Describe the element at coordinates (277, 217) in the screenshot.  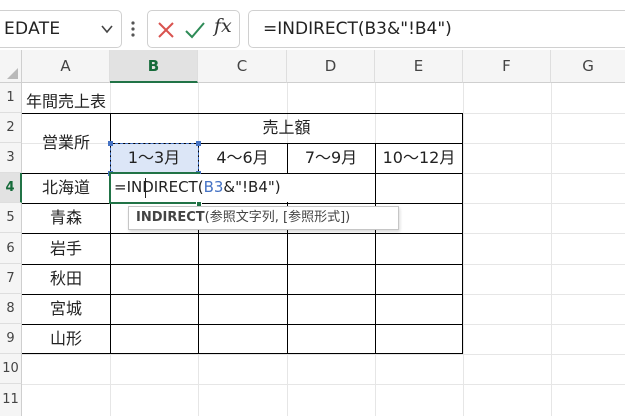
I see `tooltip-arguments: (参照文字列, [参照形式])` at that location.